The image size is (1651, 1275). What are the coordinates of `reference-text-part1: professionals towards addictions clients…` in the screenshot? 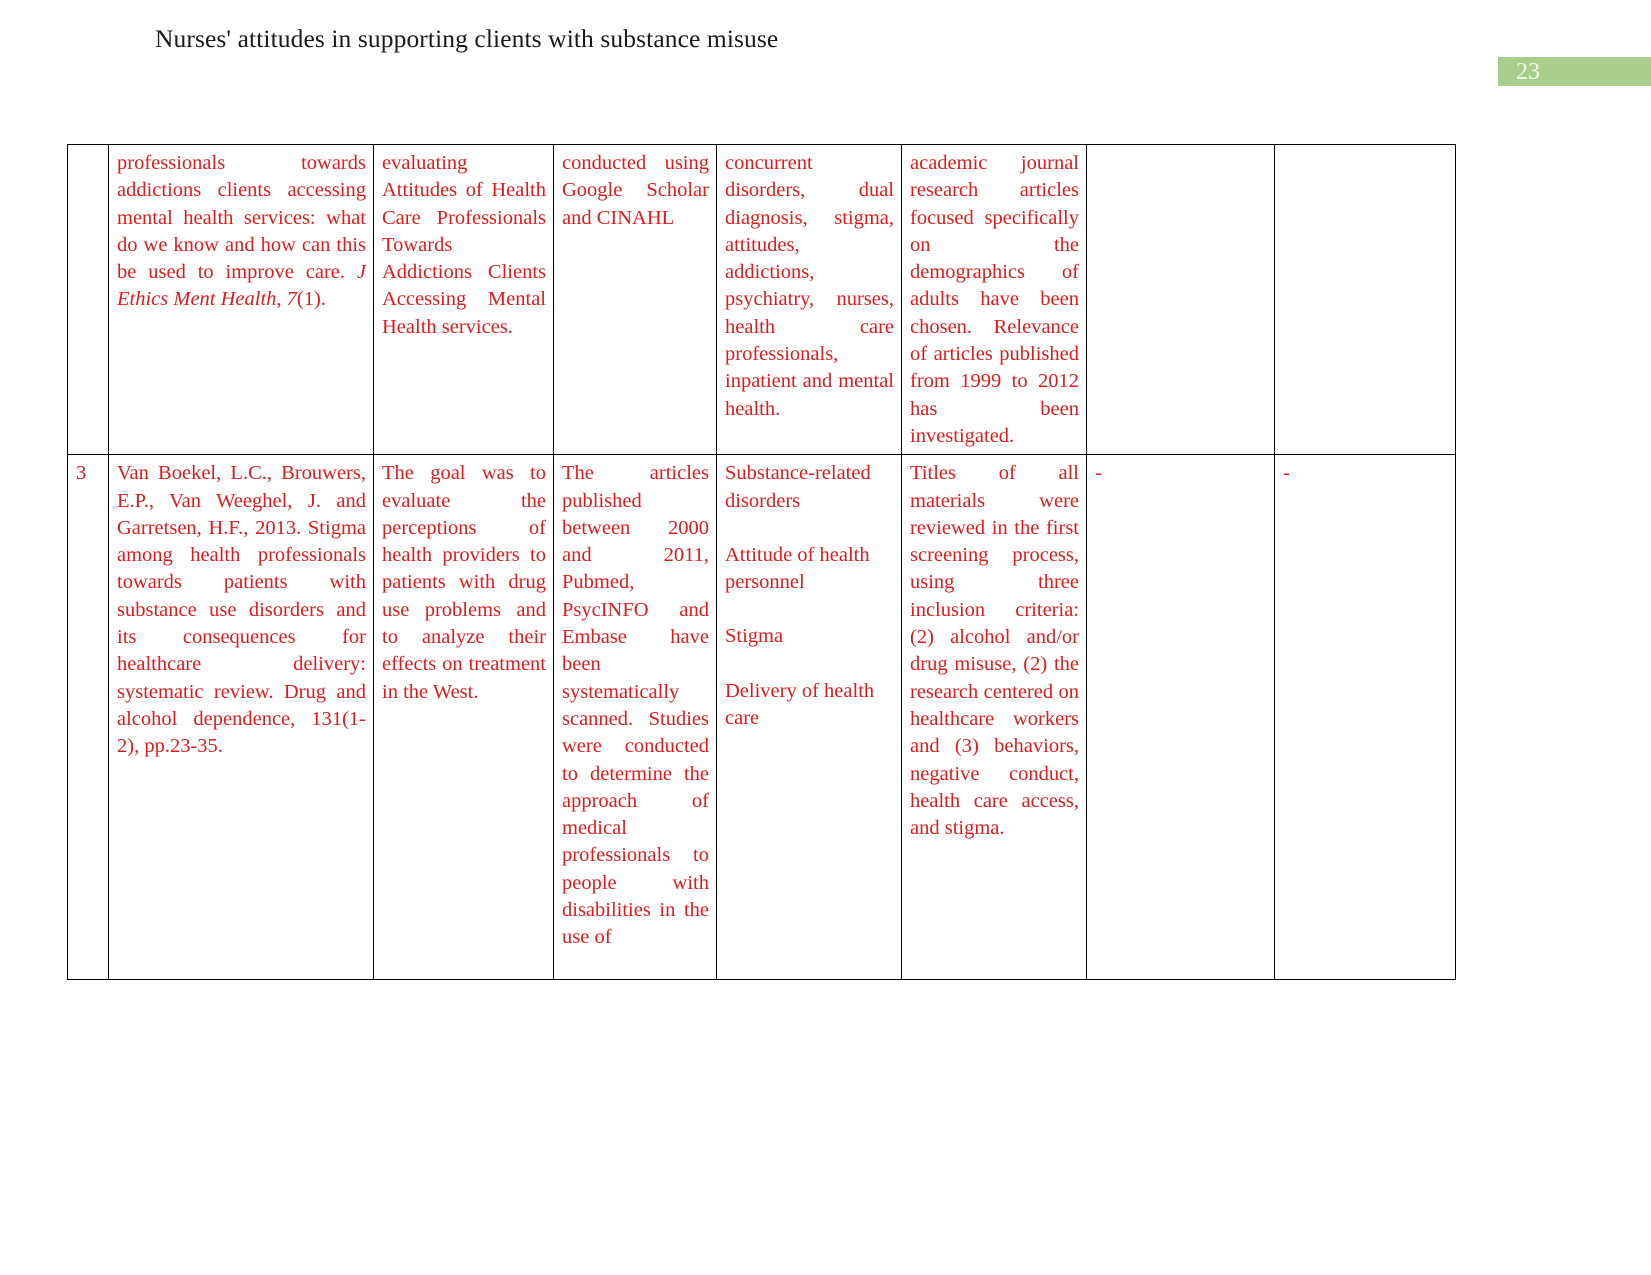 It's located at (241, 218).